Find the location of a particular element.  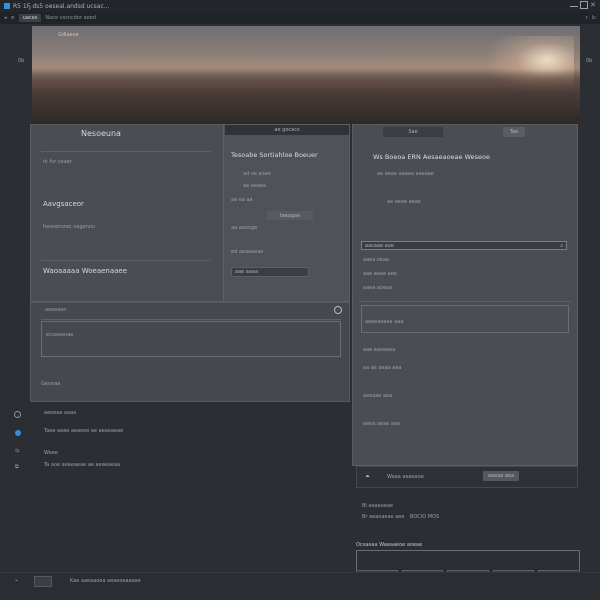

right-row-7: aeea aeae aea is located at coordinates (381, 424).